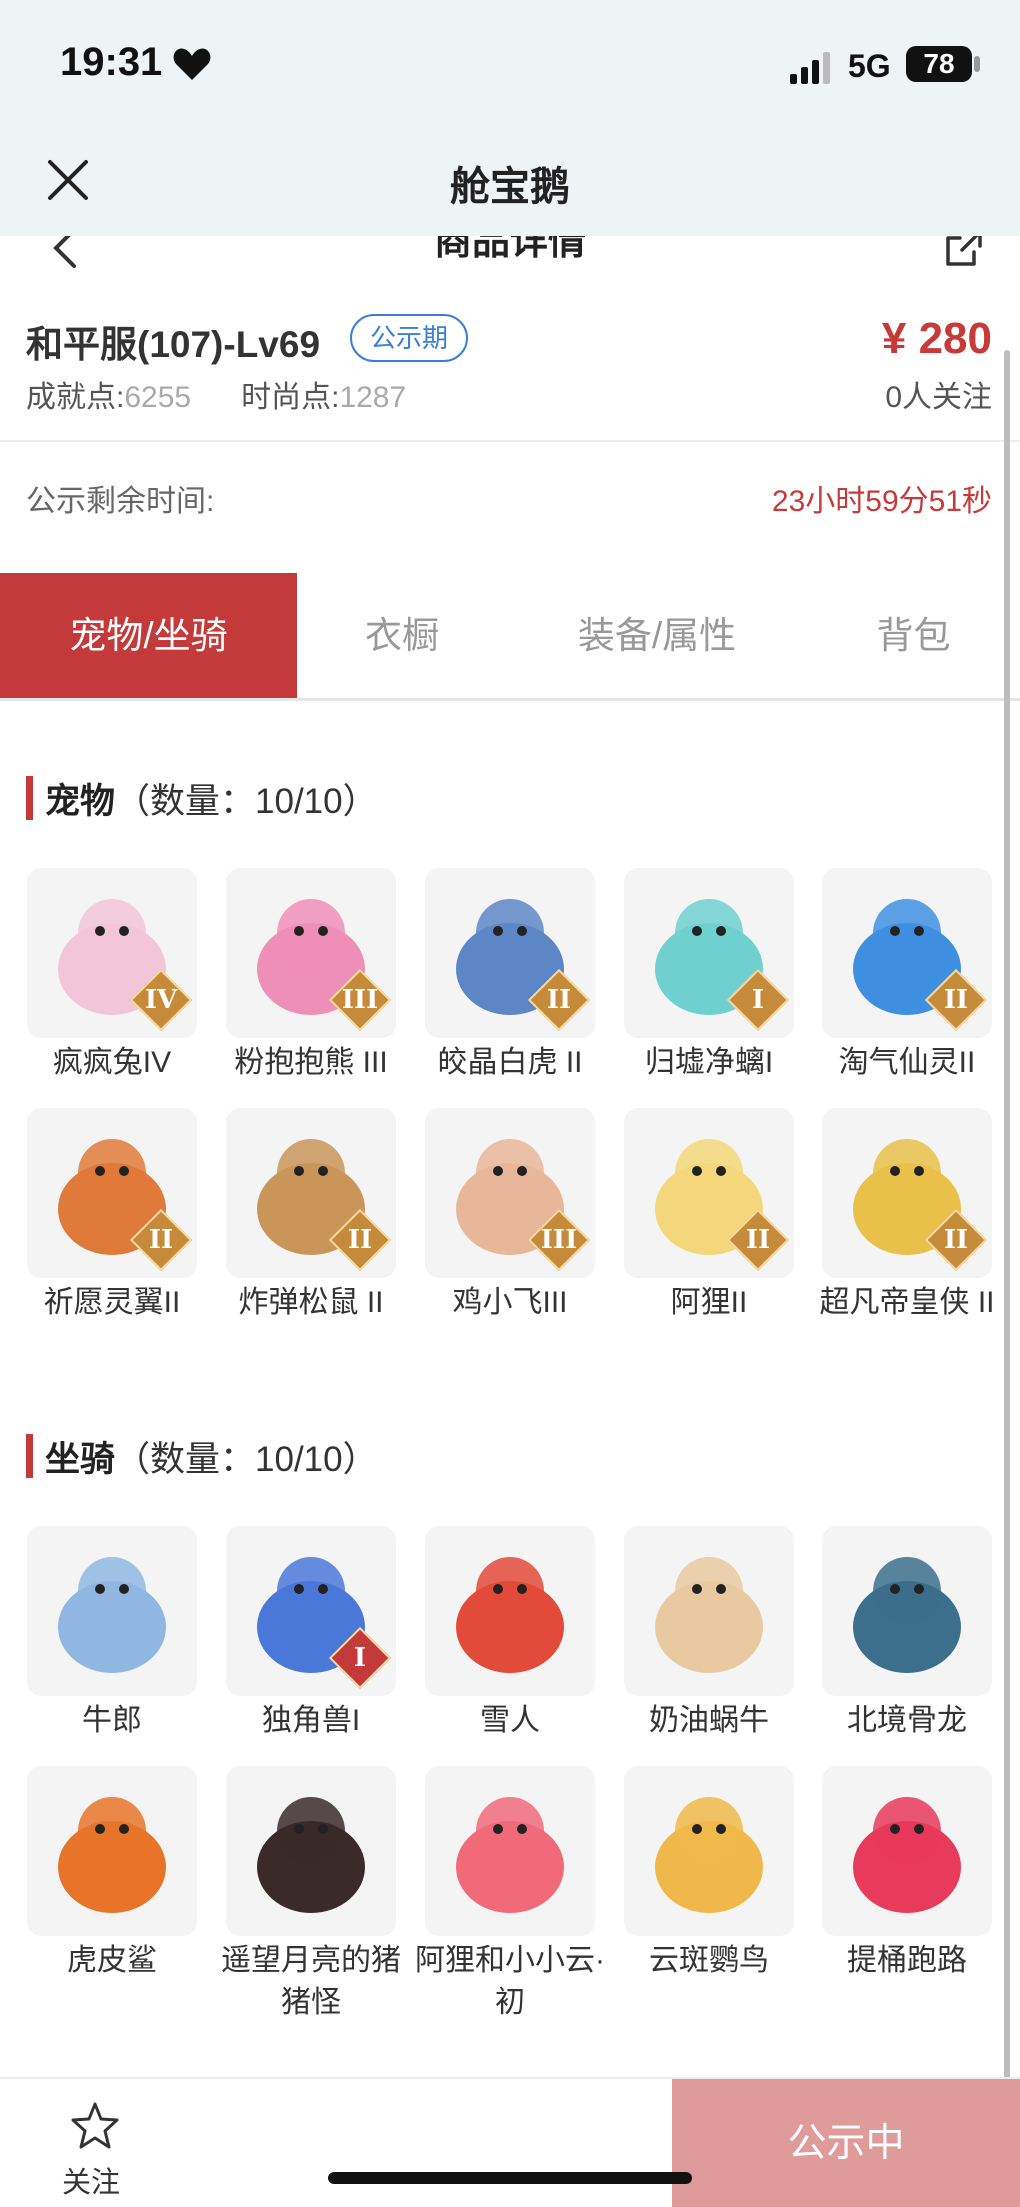  I want to click on bone-dragon-mount-icon, so click(907, 1615).